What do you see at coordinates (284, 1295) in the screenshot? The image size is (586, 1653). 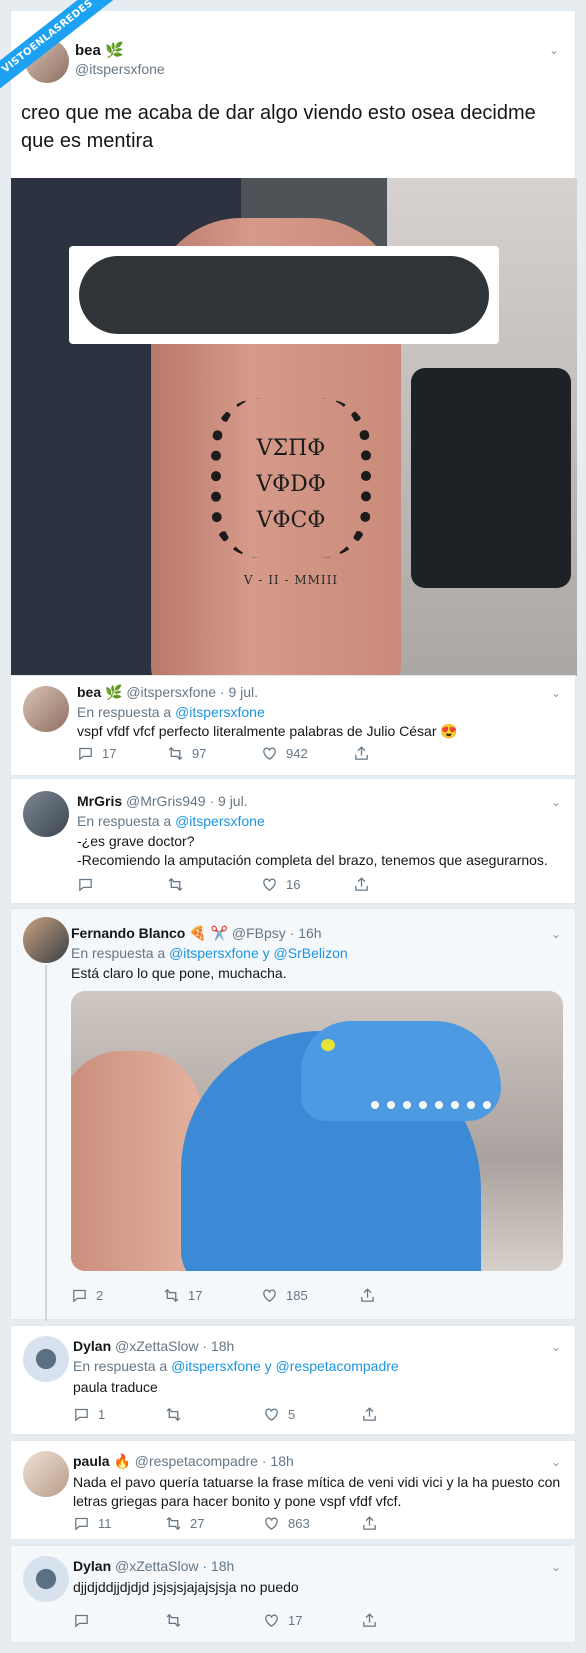 I see `like-button: 185` at bounding box center [284, 1295].